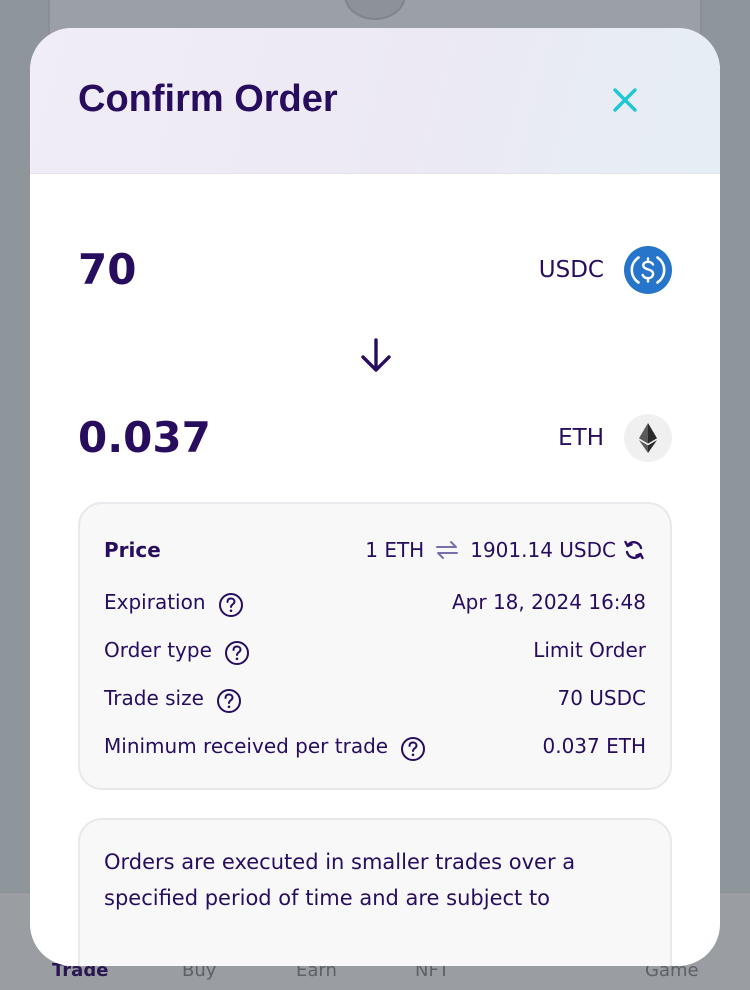 The image size is (750, 990). I want to click on expiration-label: Expiration, so click(155, 602).